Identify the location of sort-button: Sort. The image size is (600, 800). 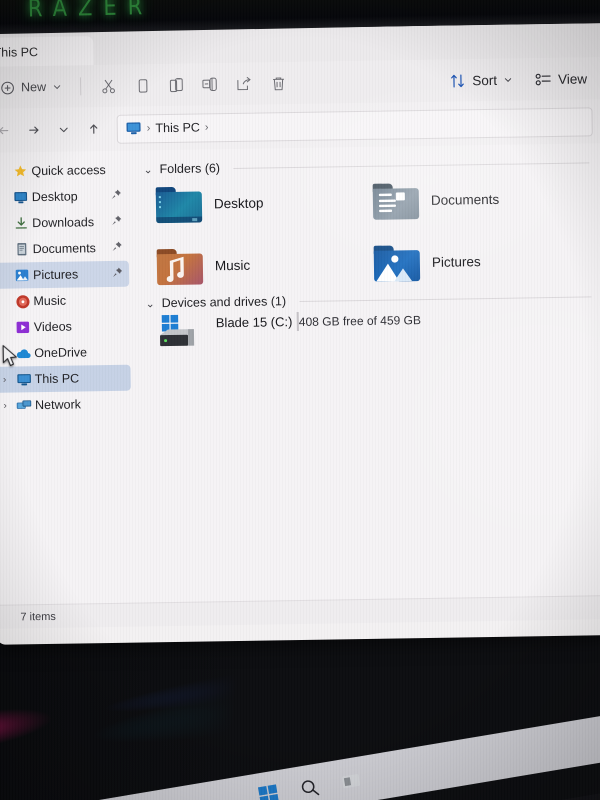
(481, 80).